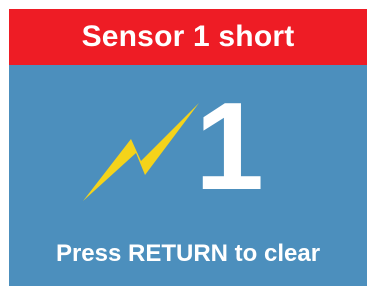 Image resolution: width=376 pixels, height=293 pixels. I want to click on clear-instruction: Press RETURN to clear, so click(188, 253).